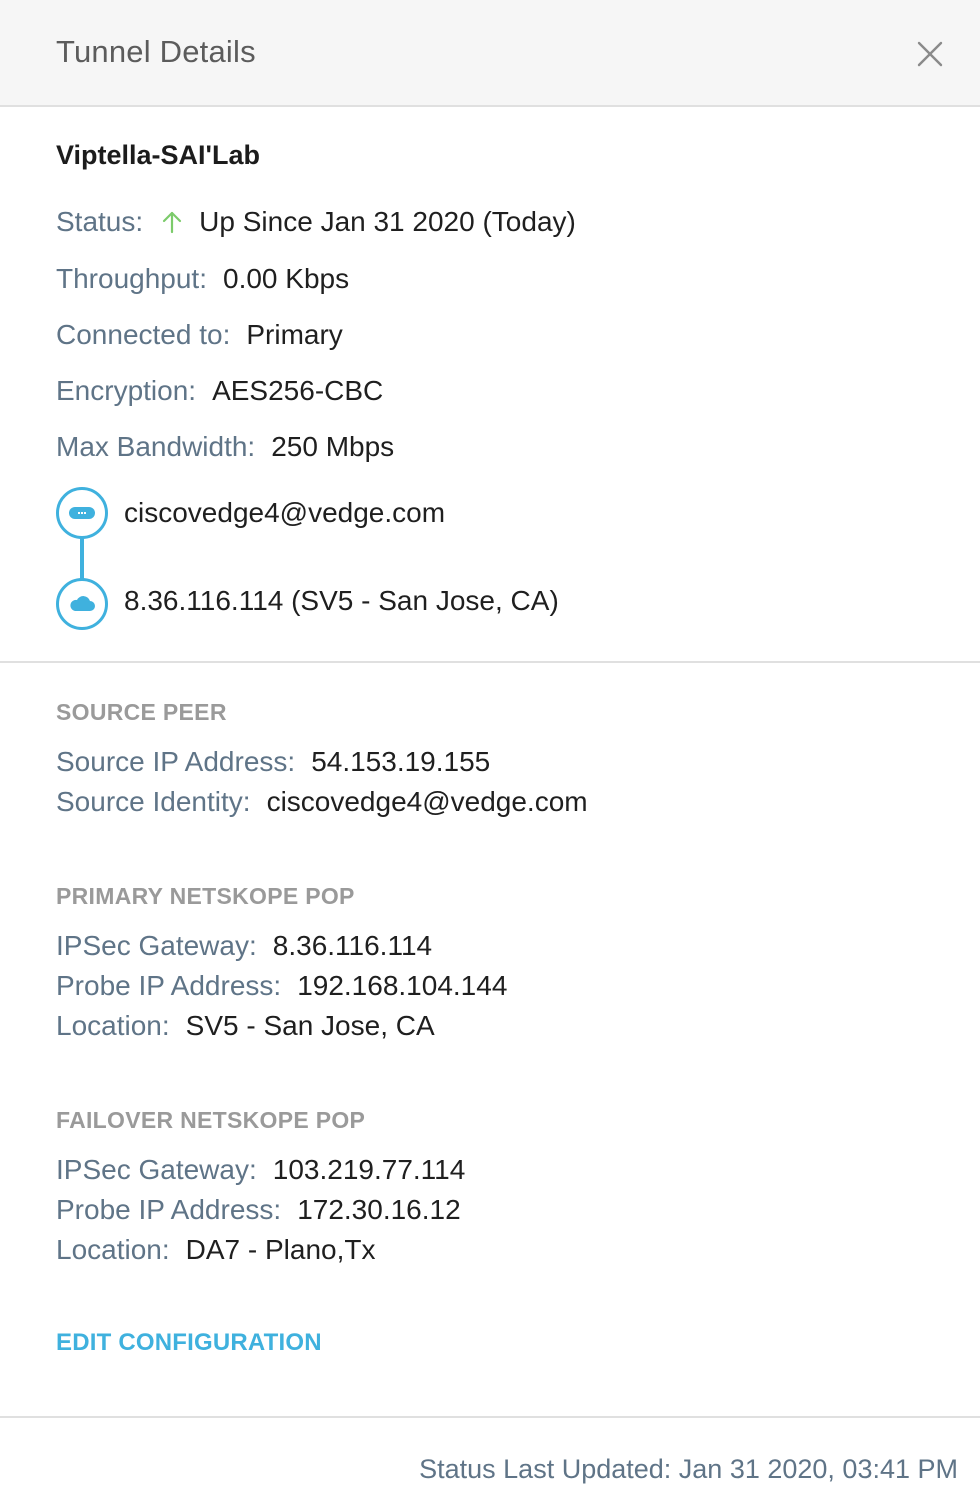 This screenshot has width=980, height=1498. I want to click on failover-location-row: Location: DA7 - Plano,Tx, so click(216, 1250).